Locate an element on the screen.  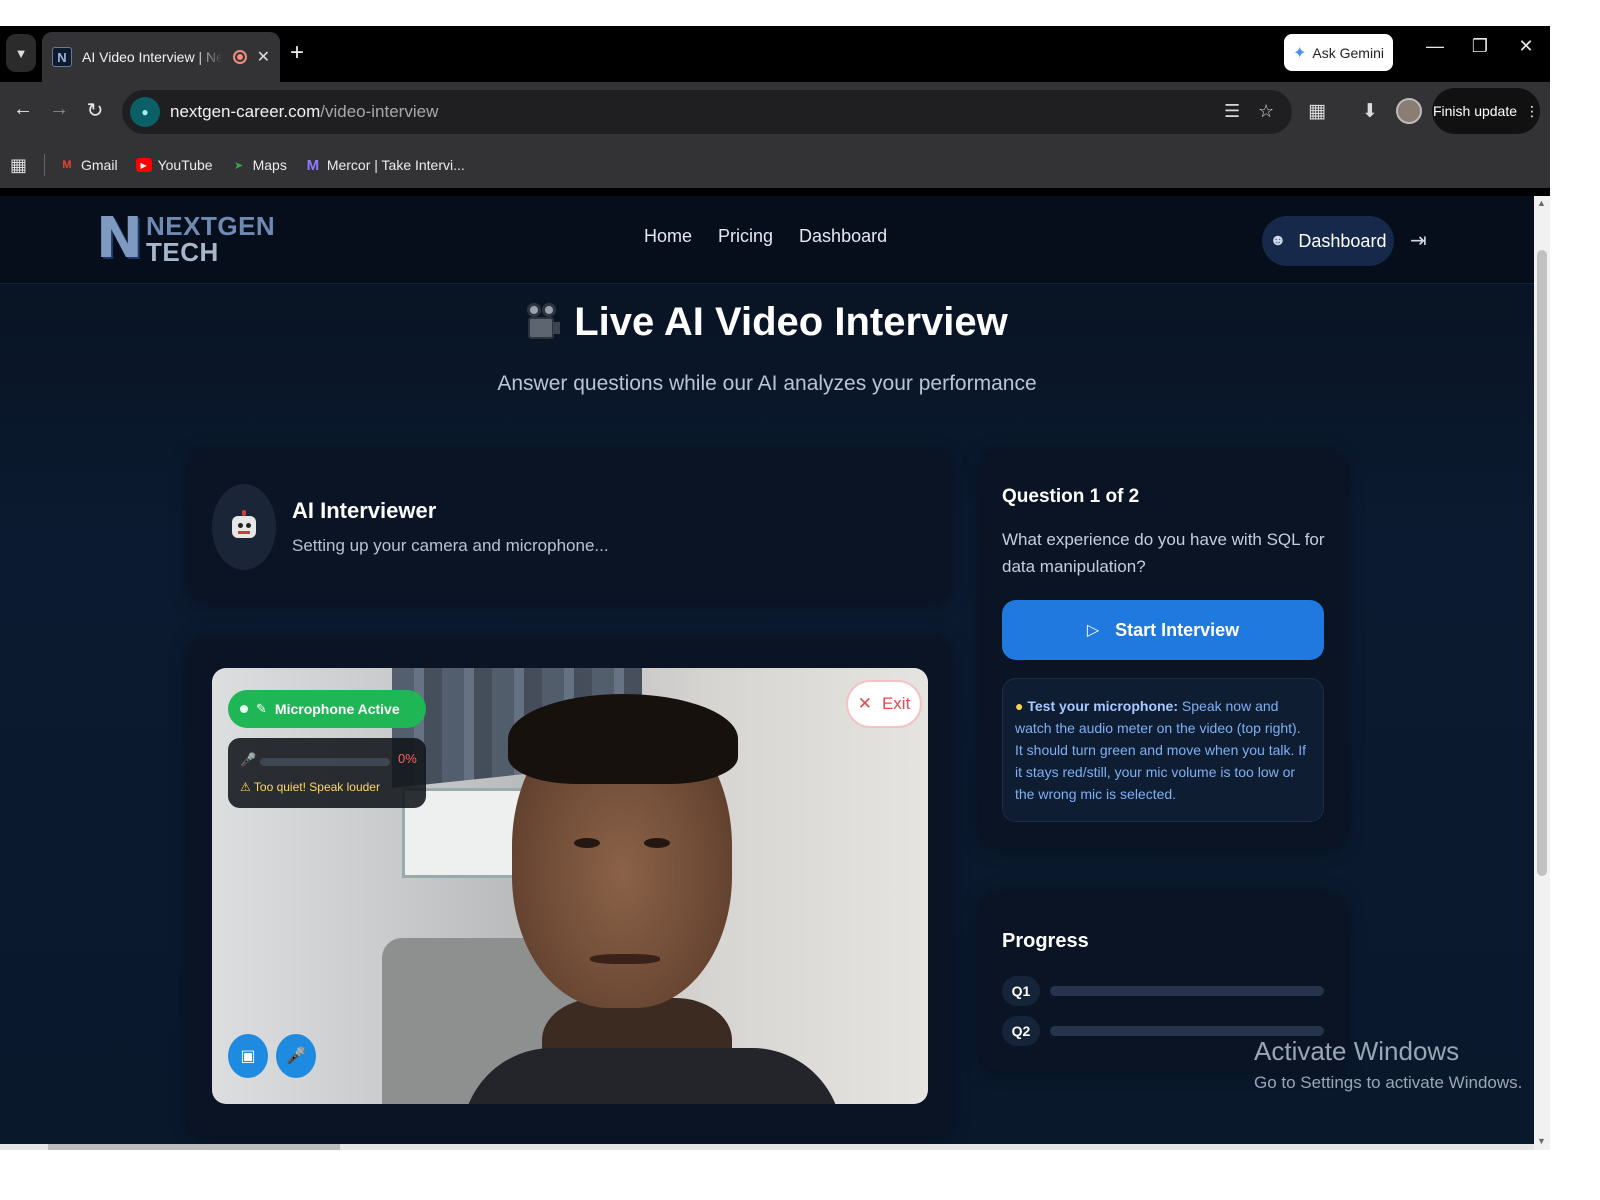
user-icon: ☻ is located at coordinates (1278, 240).